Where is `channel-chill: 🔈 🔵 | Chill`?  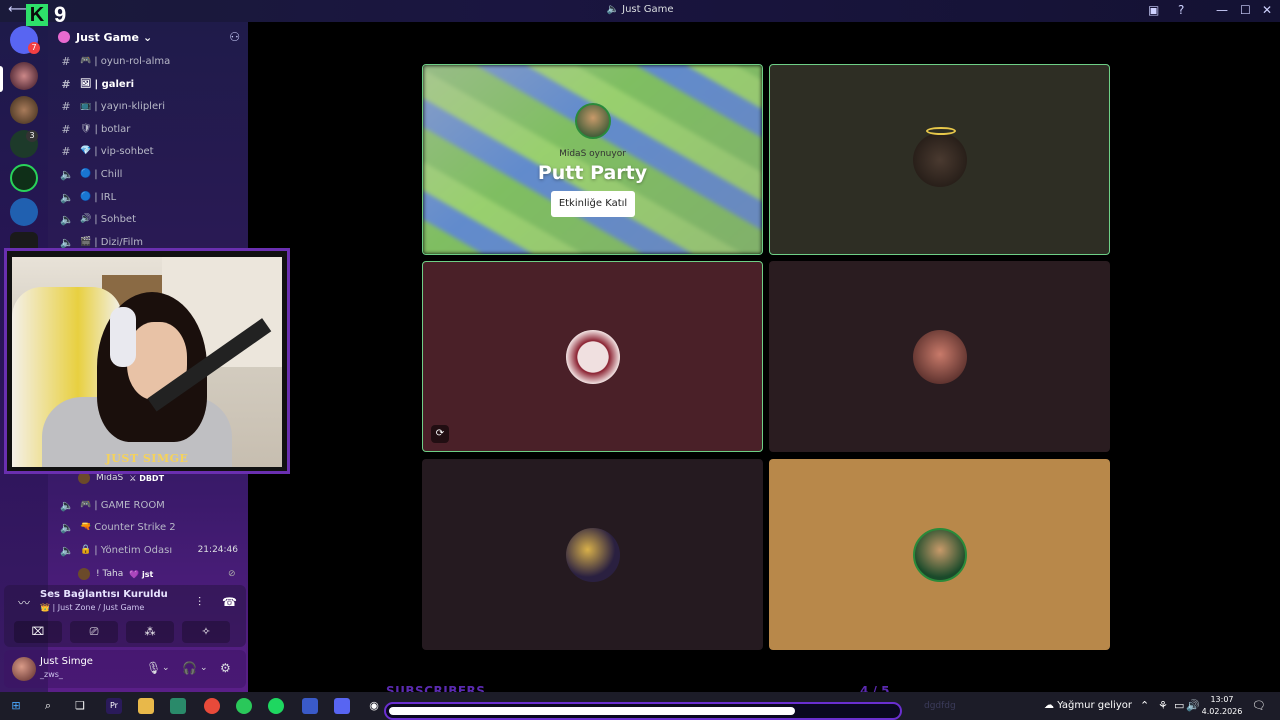
channel-chill: 🔈 🔵 | Chill is located at coordinates (148, 174).